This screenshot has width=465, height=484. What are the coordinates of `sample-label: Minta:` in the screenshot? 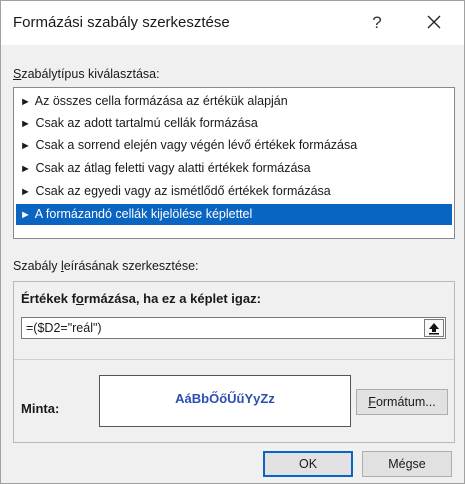 It's located at (40, 408).